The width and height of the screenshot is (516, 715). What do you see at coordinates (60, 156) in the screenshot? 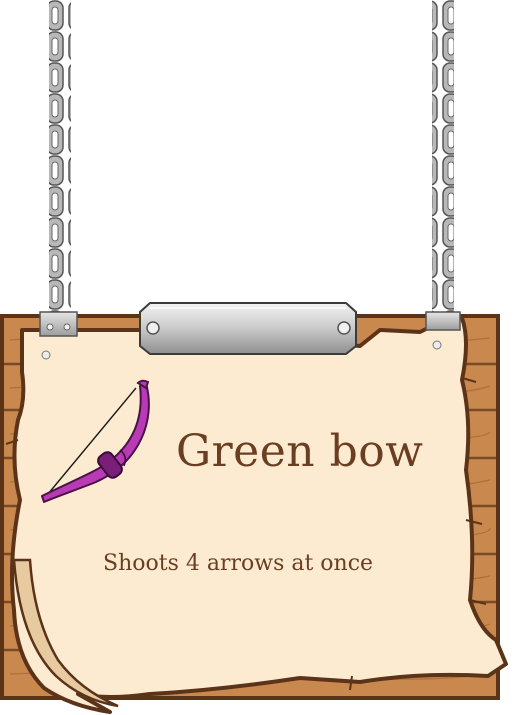
I see `left-chain` at bounding box center [60, 156].